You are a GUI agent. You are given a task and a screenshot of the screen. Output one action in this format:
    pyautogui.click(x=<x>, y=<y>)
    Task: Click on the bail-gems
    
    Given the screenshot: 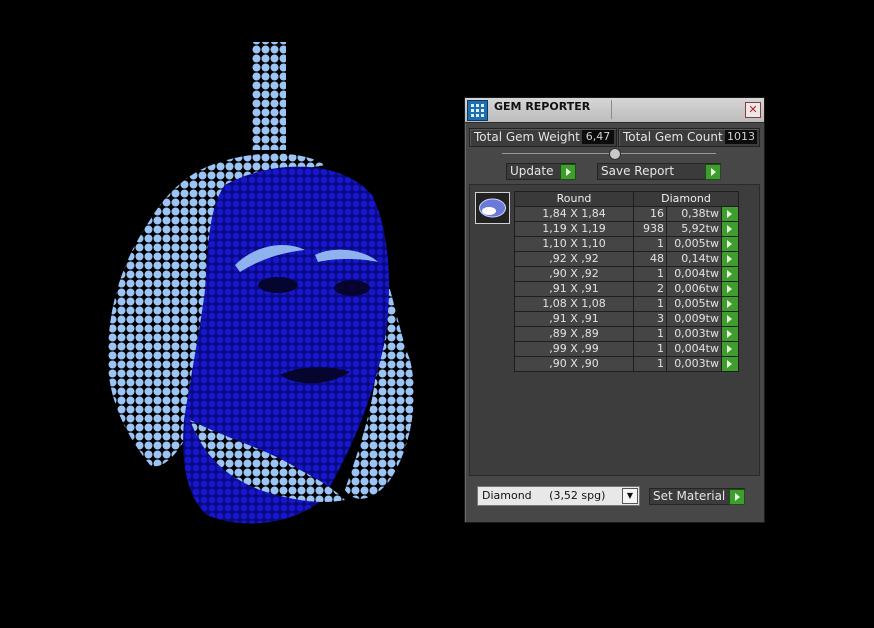 What is the action you would take?
    pyautogui.click(x=269, y=96)
    